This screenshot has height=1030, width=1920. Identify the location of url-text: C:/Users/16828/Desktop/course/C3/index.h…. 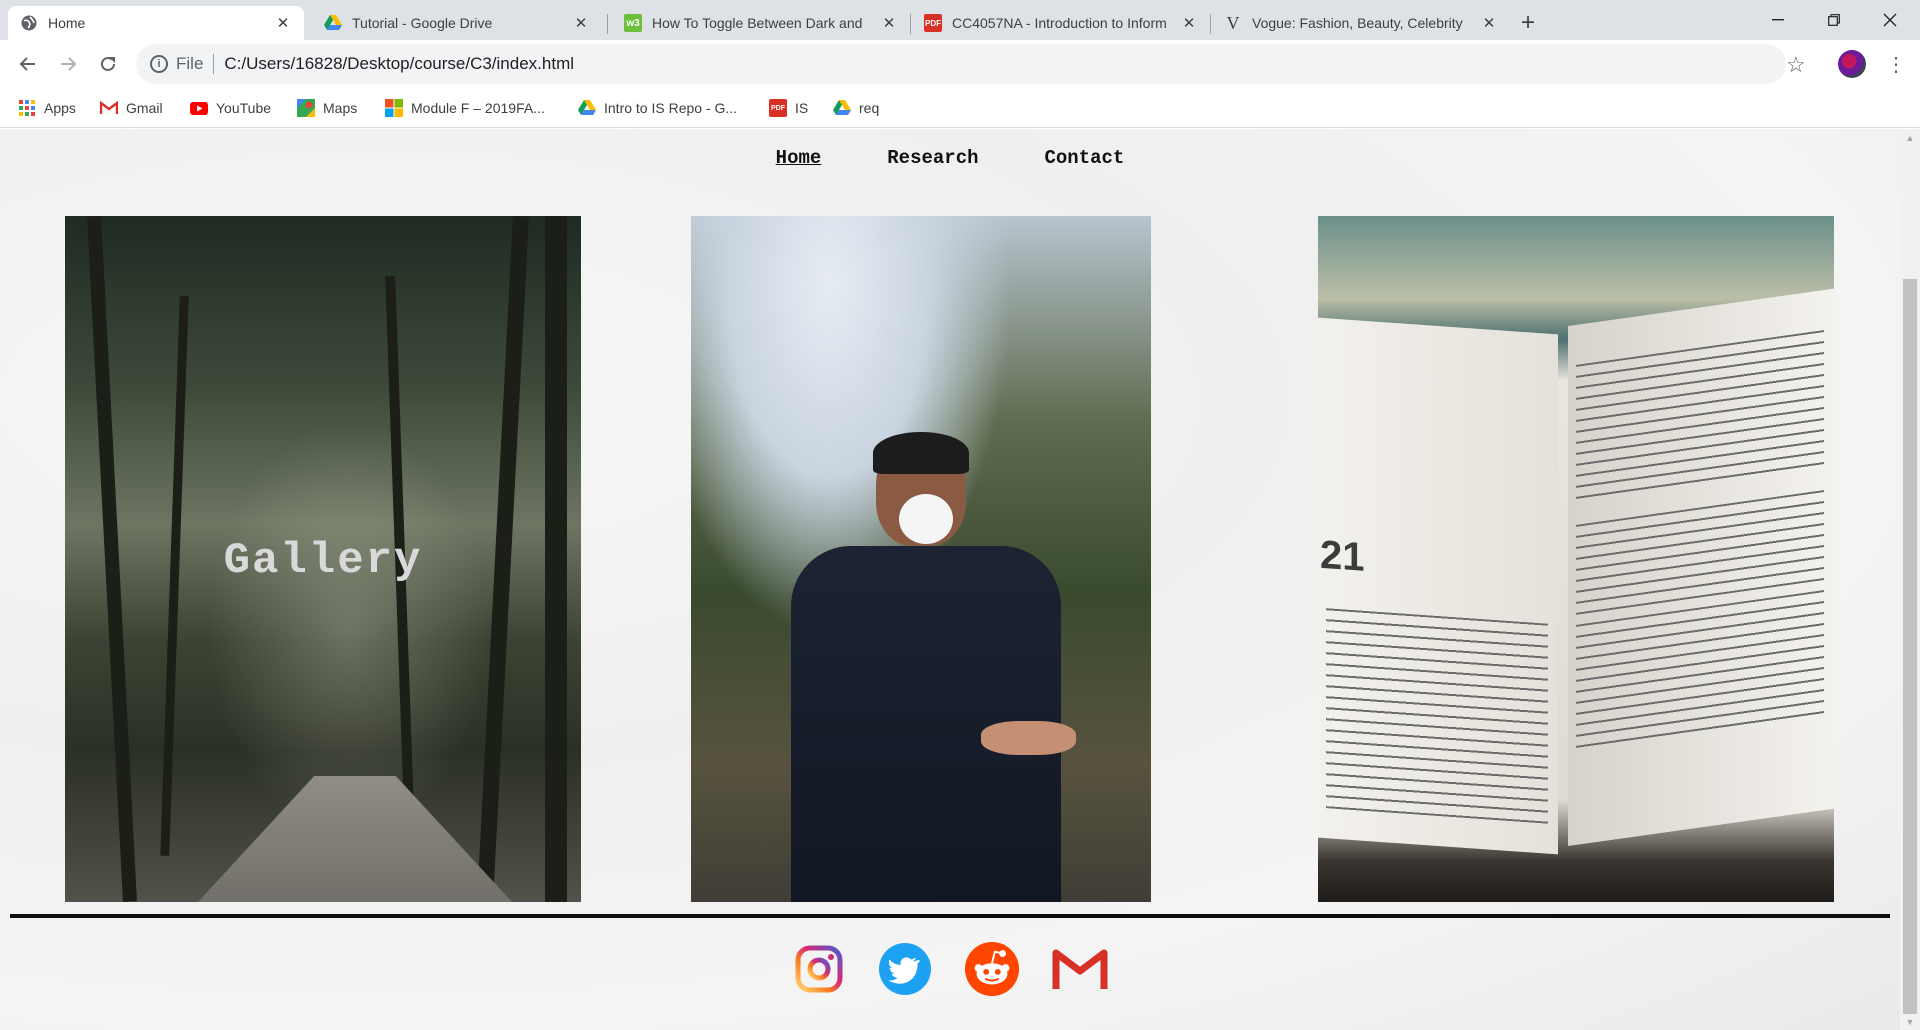
(399, 63).